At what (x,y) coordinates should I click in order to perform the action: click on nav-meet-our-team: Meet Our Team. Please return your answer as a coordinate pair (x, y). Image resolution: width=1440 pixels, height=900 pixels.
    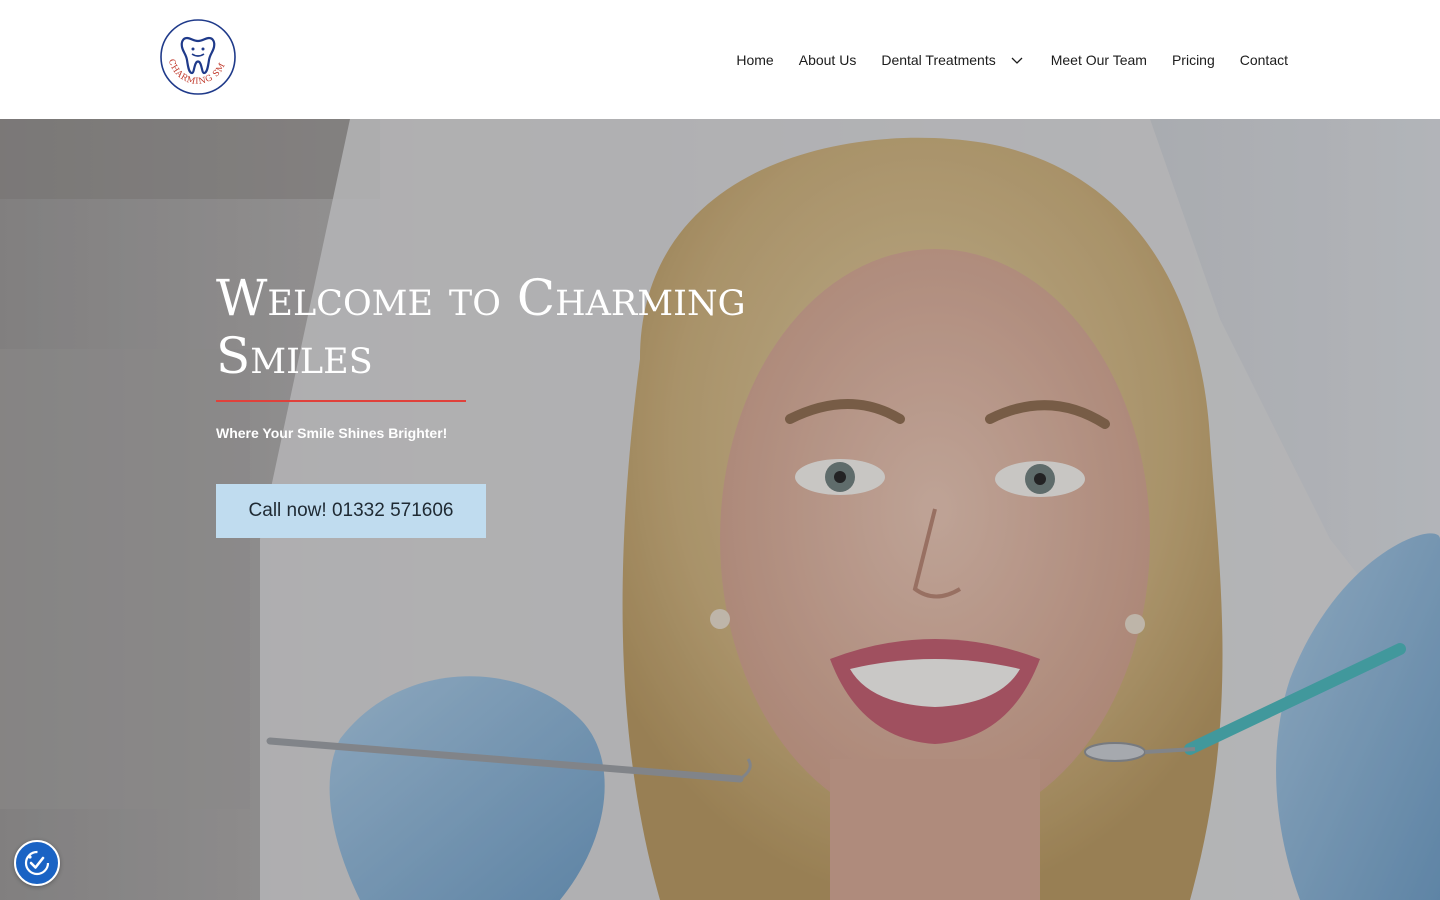
    Looking at the image, I should click on (1098, 60).